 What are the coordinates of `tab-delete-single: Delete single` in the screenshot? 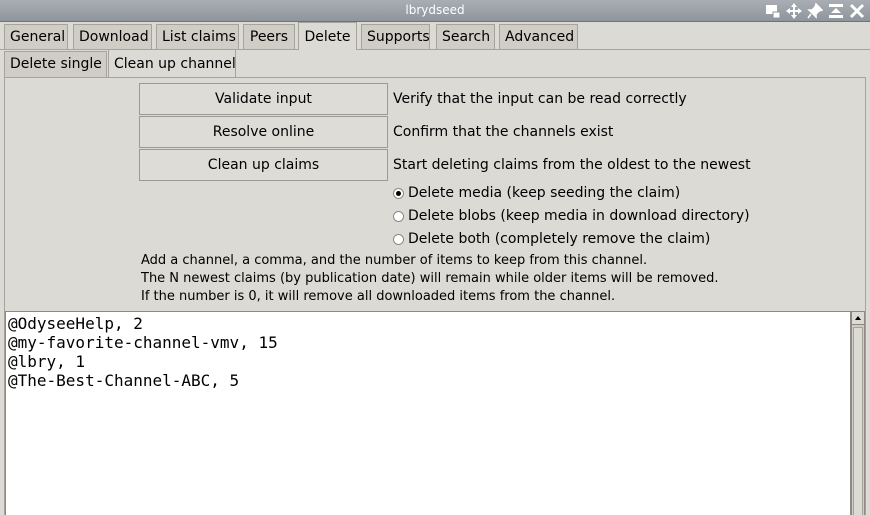 It's located at (55, 64).